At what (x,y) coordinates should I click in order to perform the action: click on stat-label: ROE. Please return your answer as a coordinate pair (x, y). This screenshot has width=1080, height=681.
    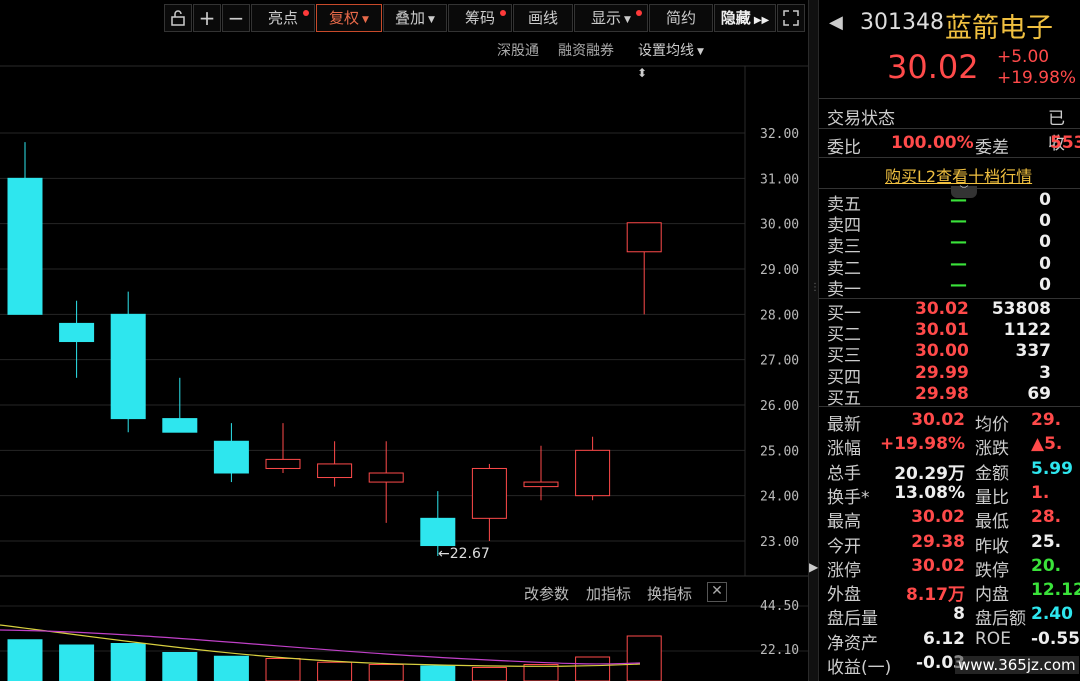
    Looking at the image, I should click on (993, 638).